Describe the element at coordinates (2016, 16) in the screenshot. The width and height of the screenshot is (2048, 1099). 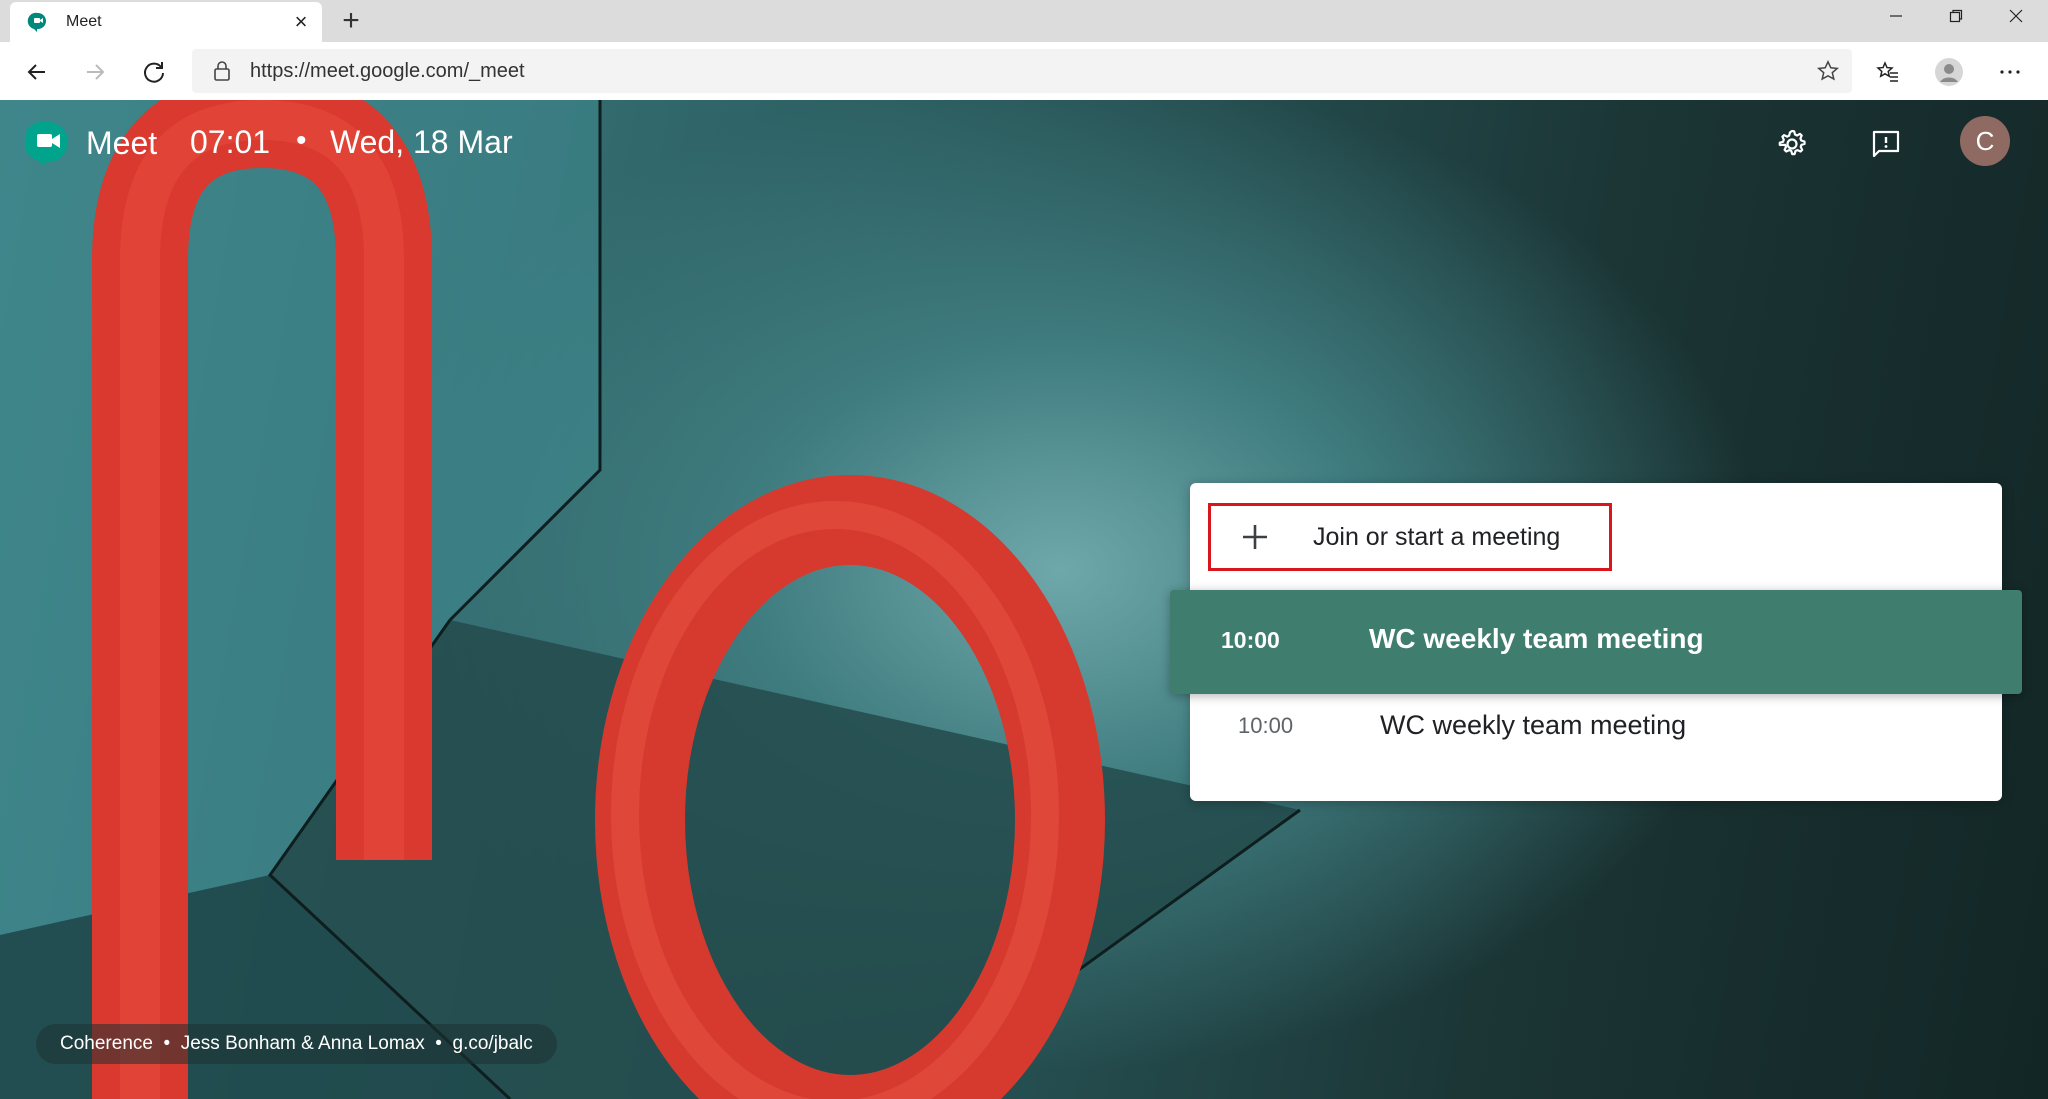
I see `window-close-button` at that location.